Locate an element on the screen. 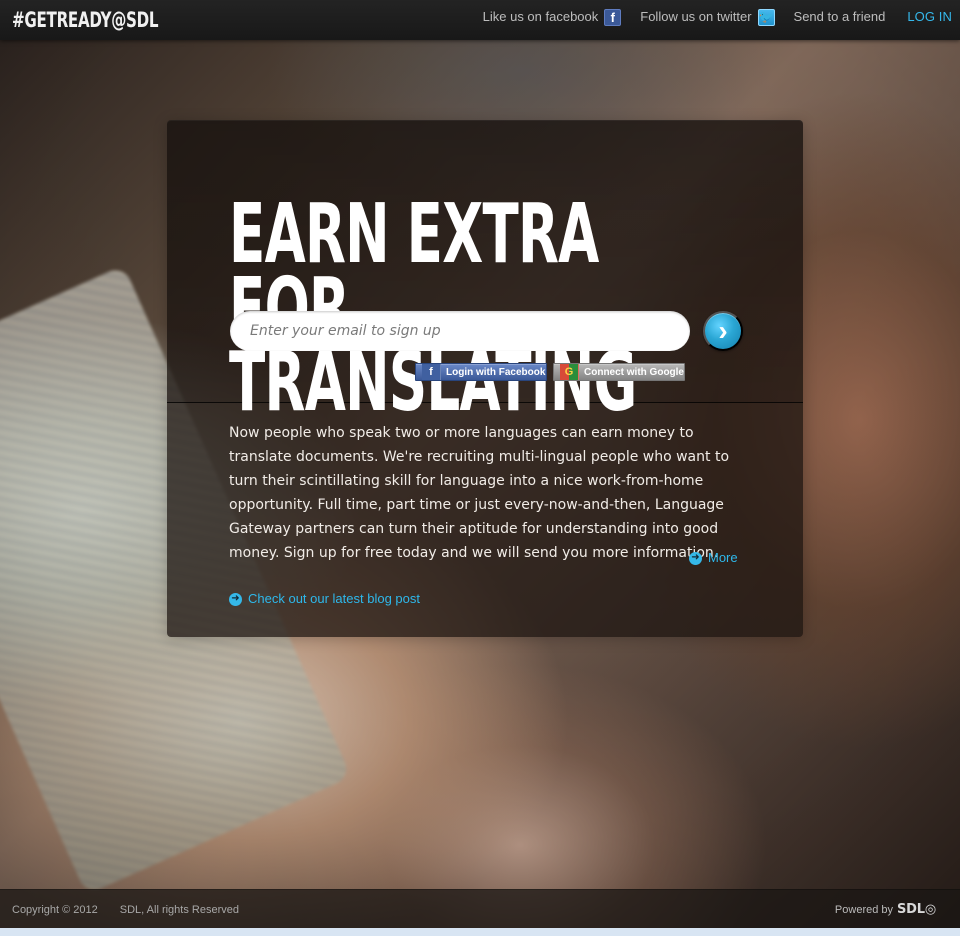  twitter-follow-label: Follow us on twitter is located at coordinates (696, 16).